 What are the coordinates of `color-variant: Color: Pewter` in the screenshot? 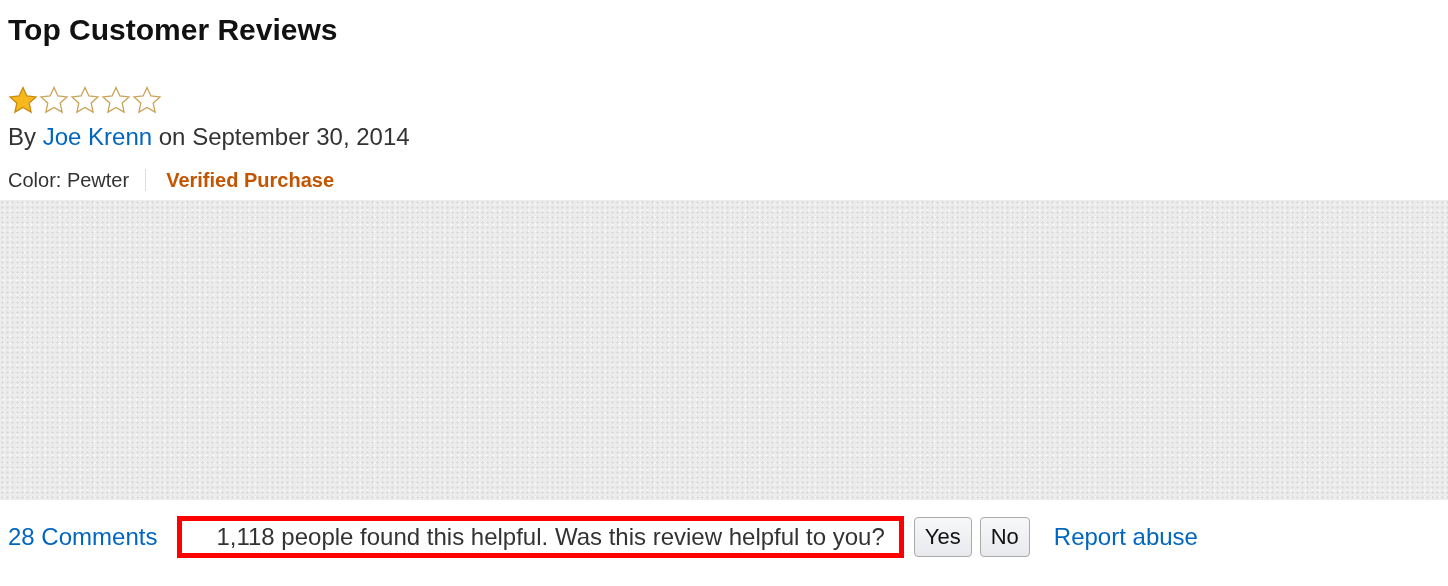 It's located at (69, 180).